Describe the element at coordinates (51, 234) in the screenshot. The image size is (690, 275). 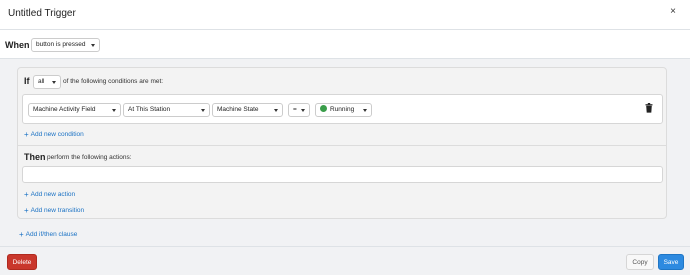
I see `add-clause-label: Add if/then clause` at that location.